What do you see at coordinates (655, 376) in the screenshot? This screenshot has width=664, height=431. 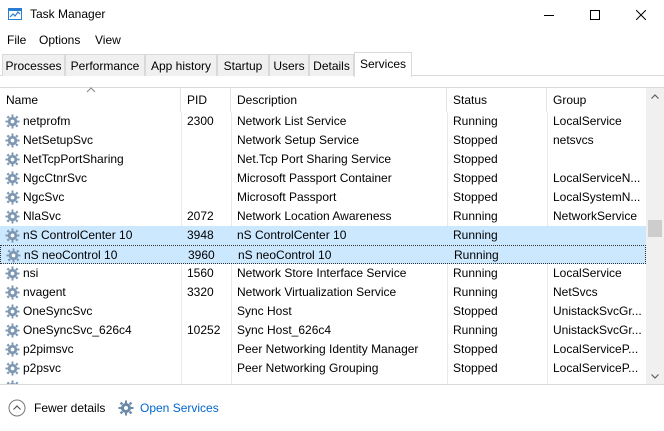 I see `scroll-down-button` at bounding box center [655, 376].